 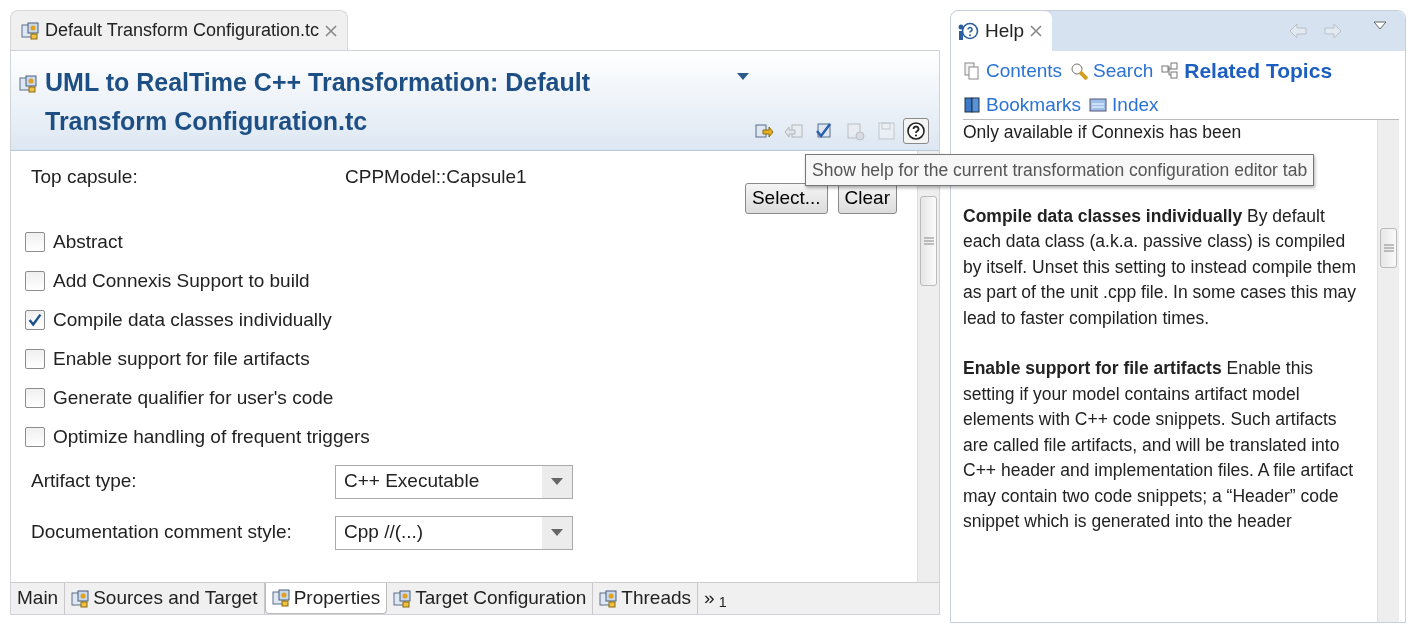 I want to click on field-value: CPPModel::Capsule1, so click(x=436, y=177).